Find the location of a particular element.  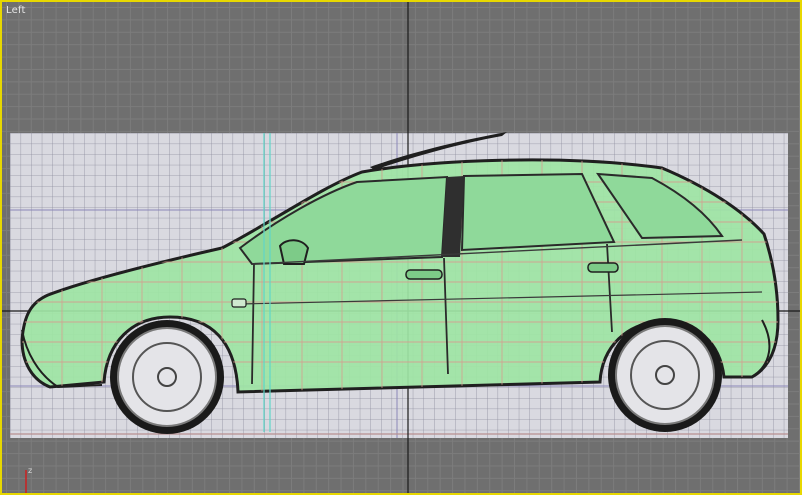

front-door-handle is located at coordinates (424, 274).